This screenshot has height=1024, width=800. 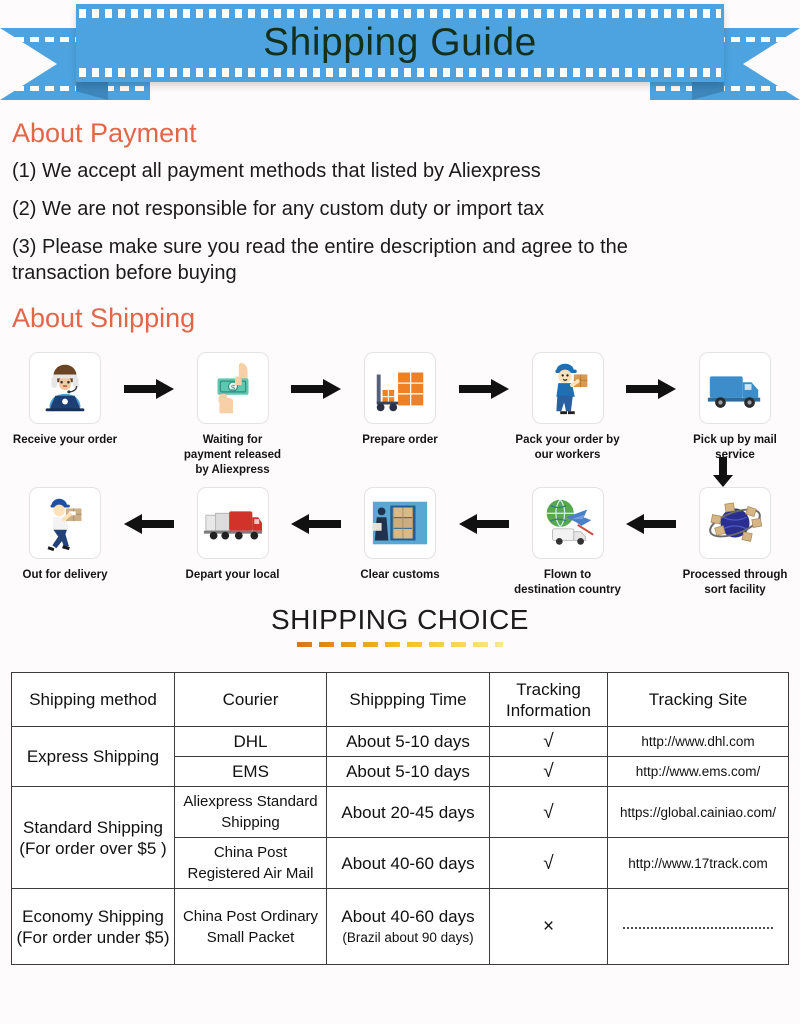 I want to click on flow-step-label: Out for delivery, so click(x=65, y=575).